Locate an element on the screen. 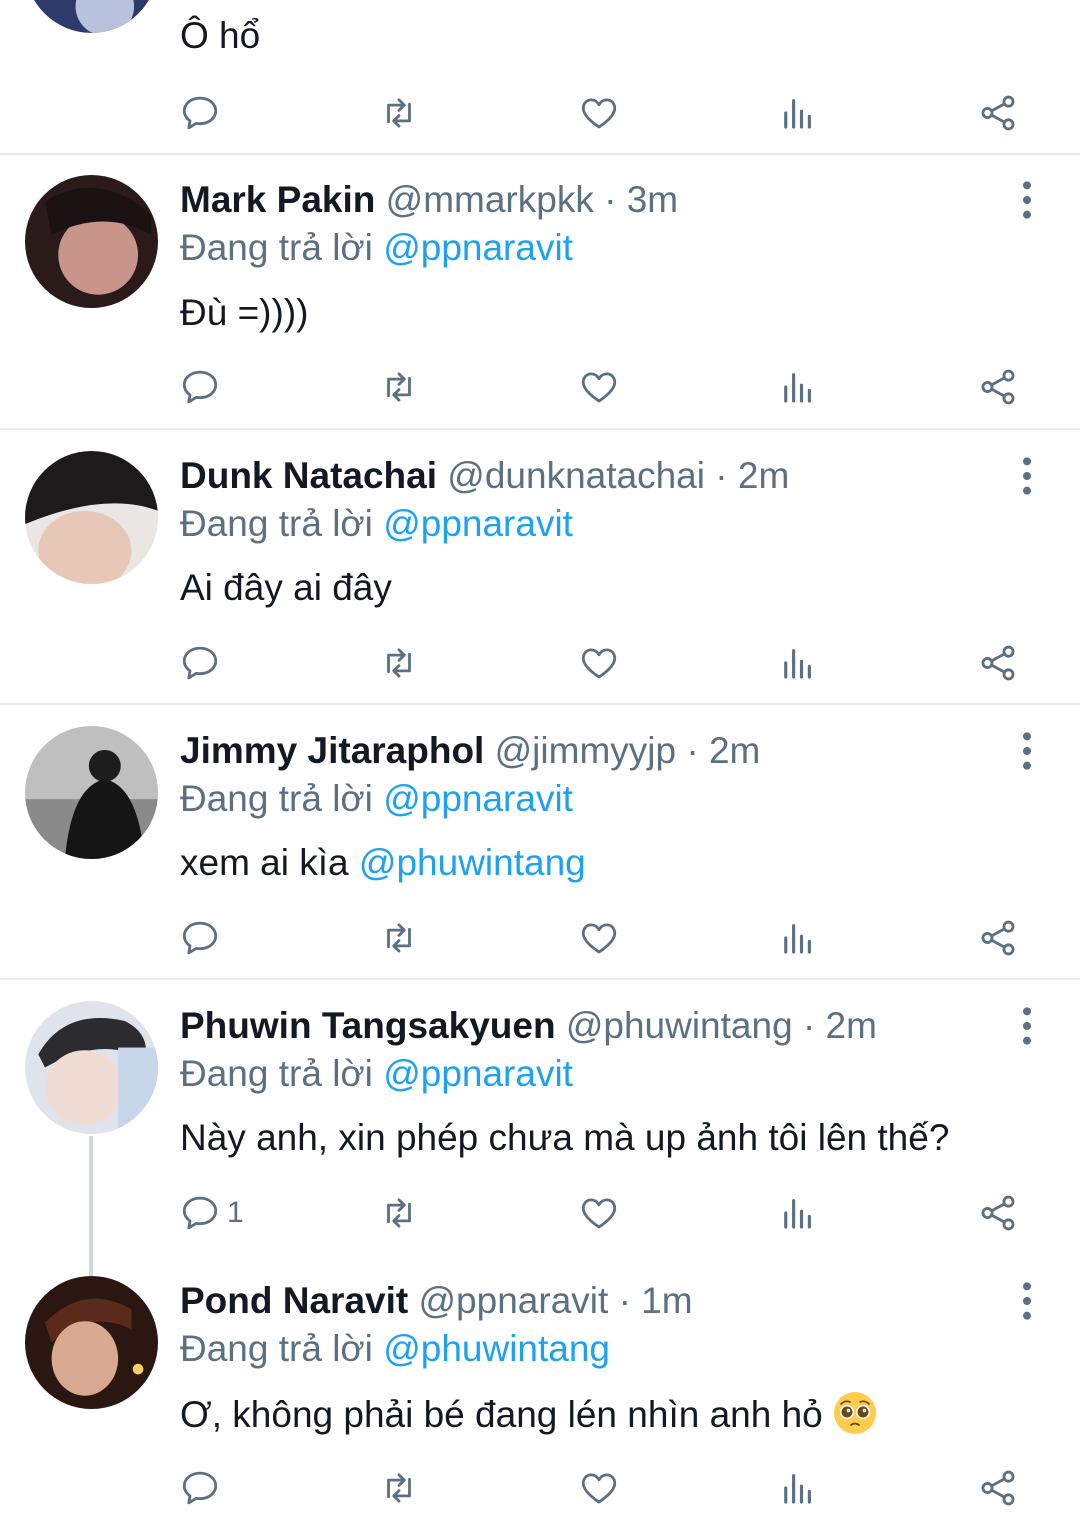 The height and width of the screenshot is (1522, 1080). tweet-header: Pond Naravit @ppnaravit · 1m is located at coordinates (436, 1301).